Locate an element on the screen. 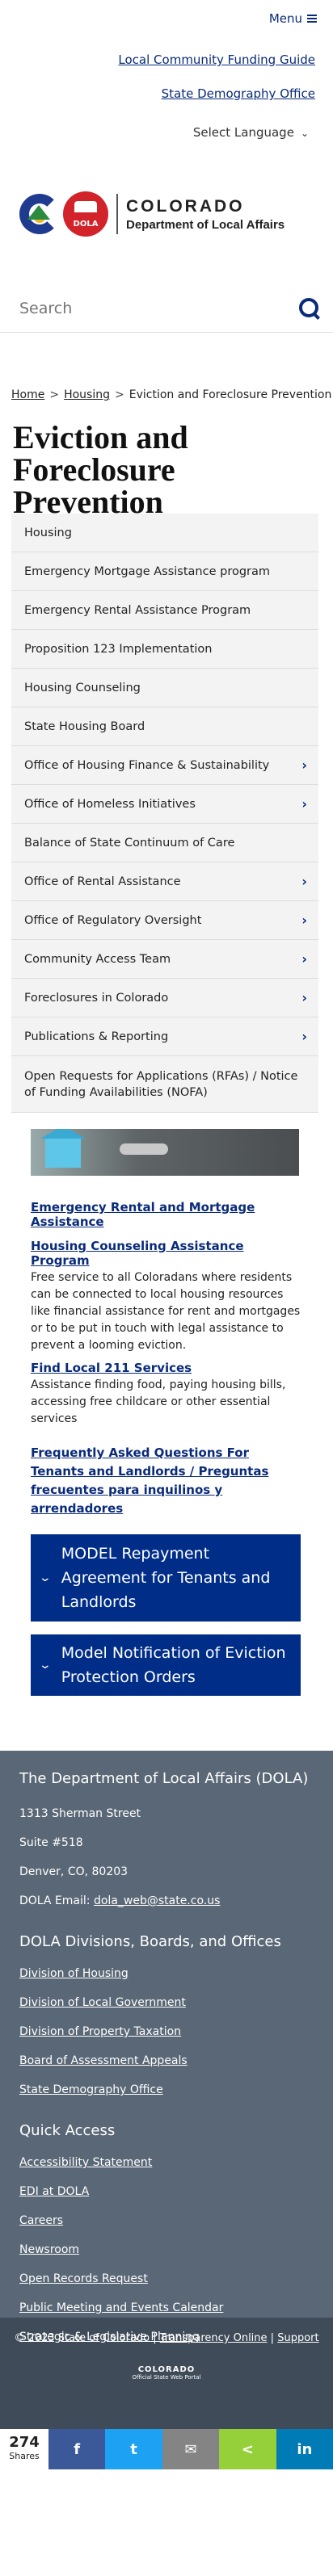  search-icon is located at coordinates (309, 308).